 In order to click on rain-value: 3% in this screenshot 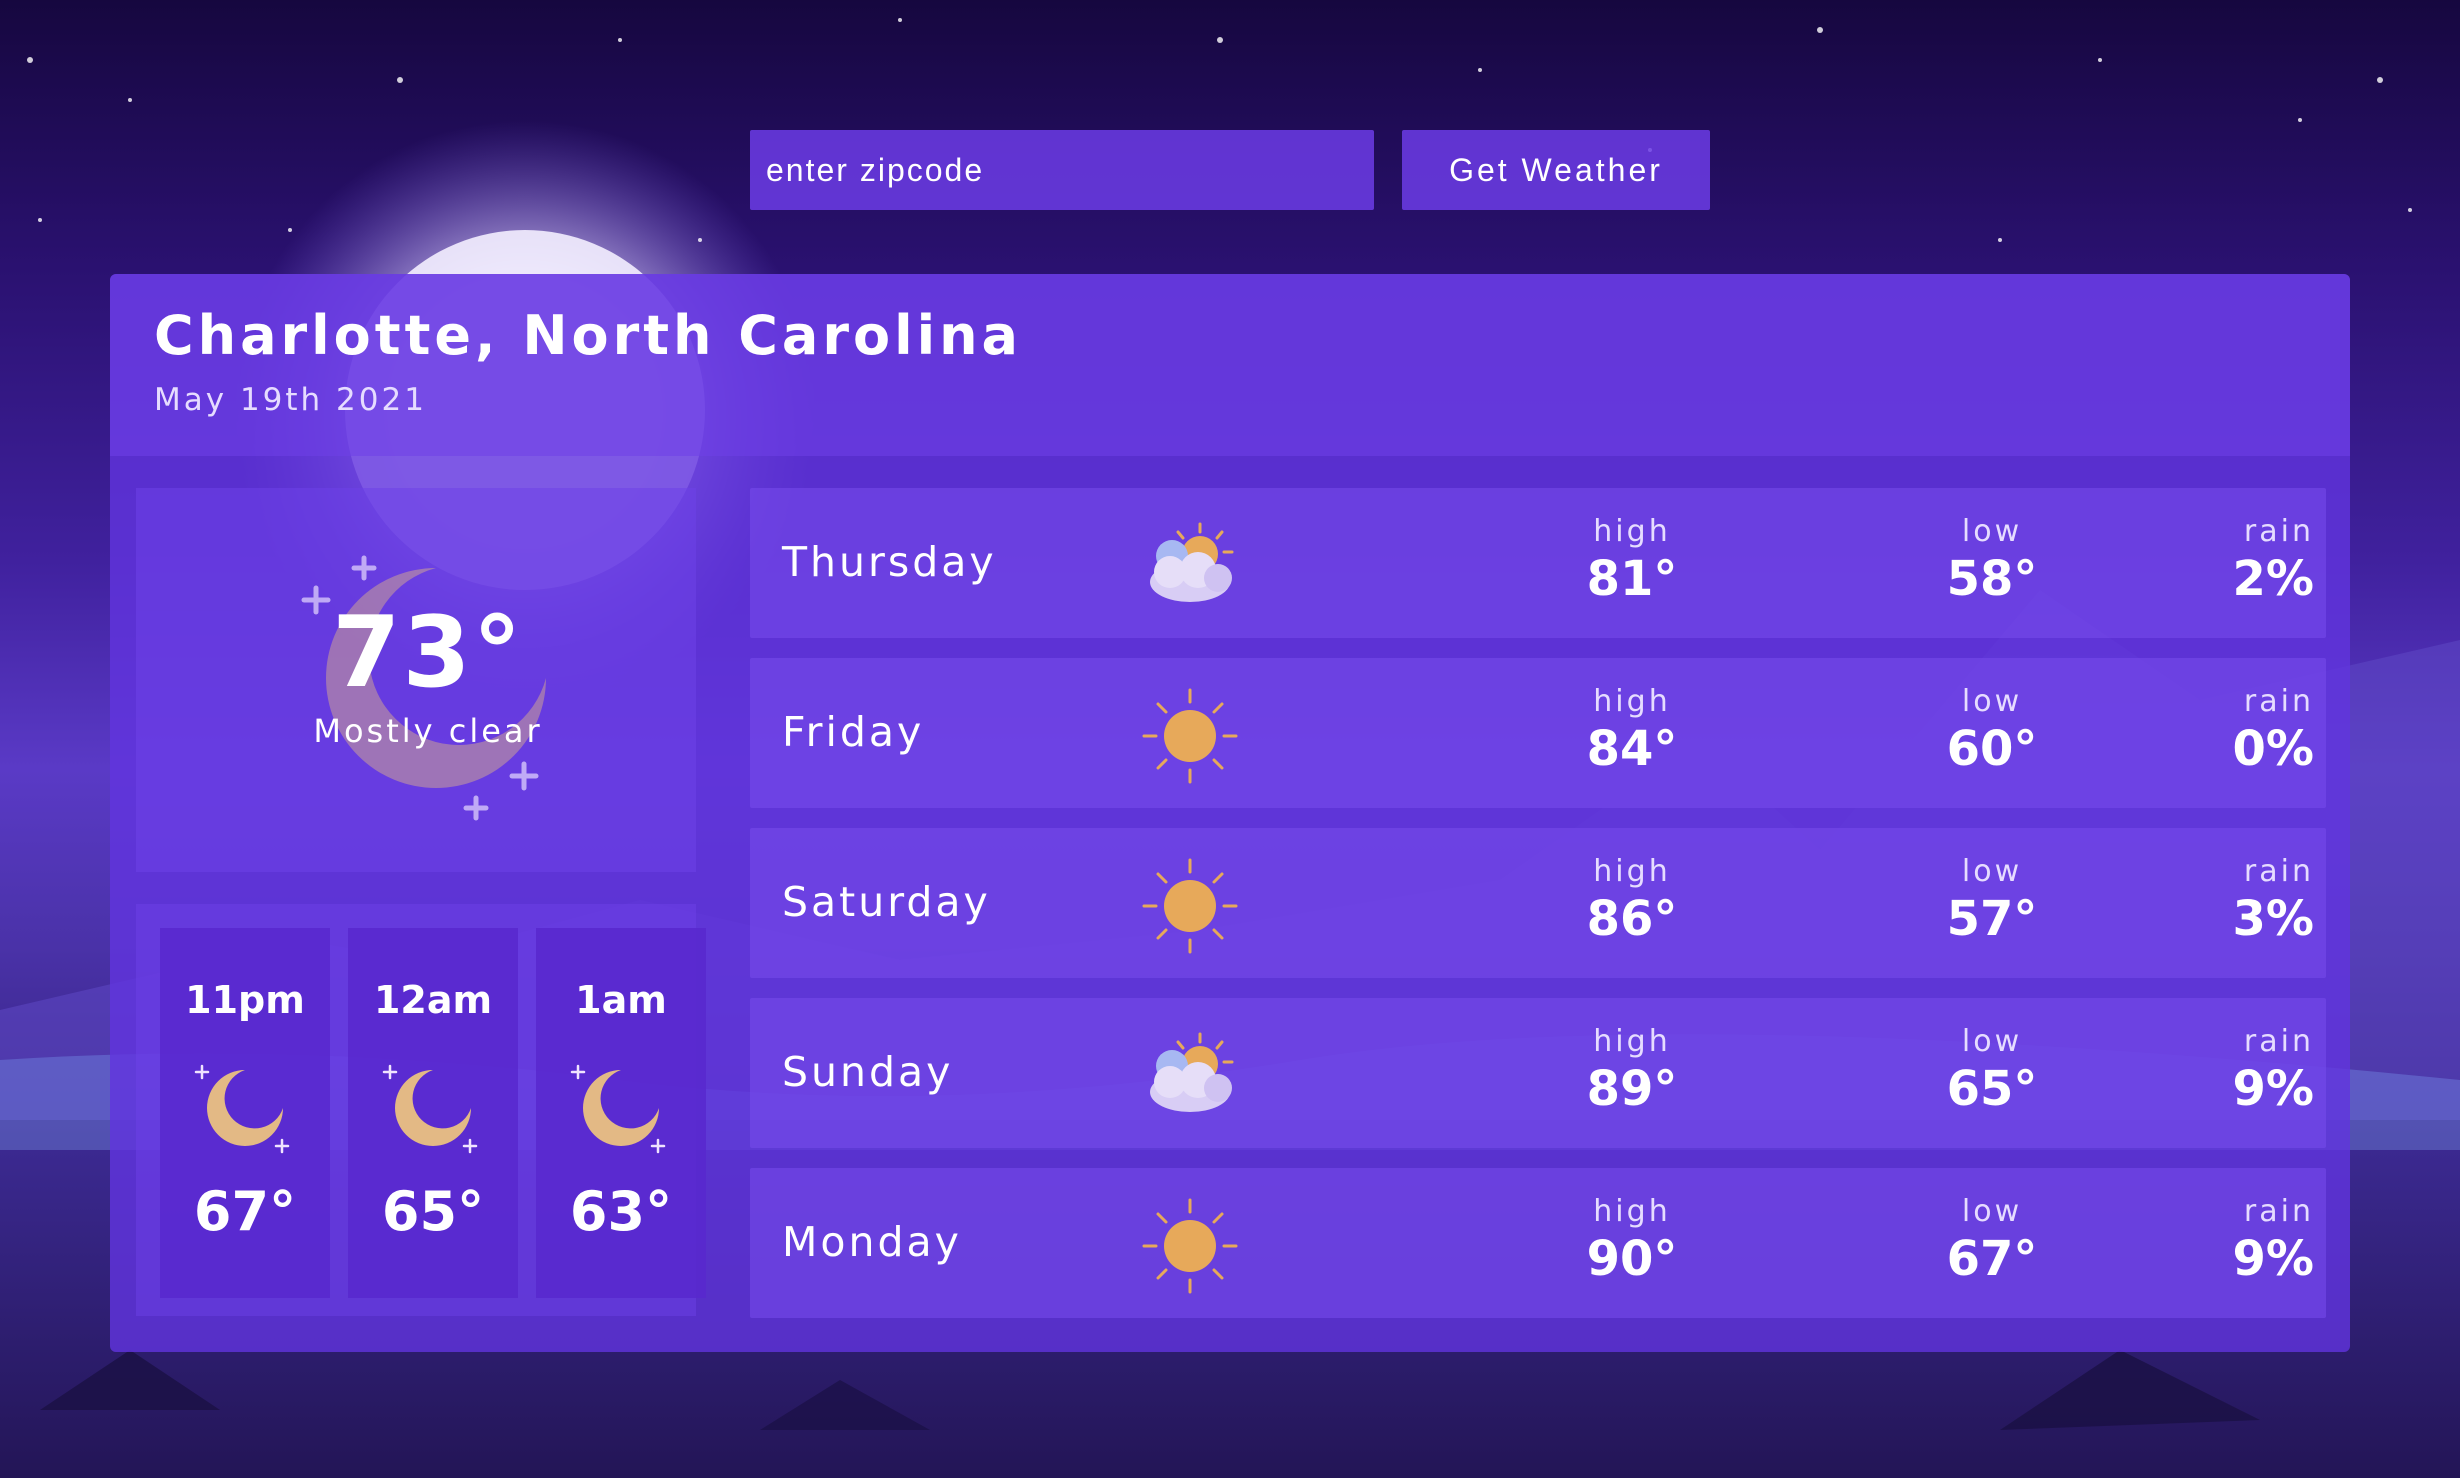, I will do `click(2273, 919)`.